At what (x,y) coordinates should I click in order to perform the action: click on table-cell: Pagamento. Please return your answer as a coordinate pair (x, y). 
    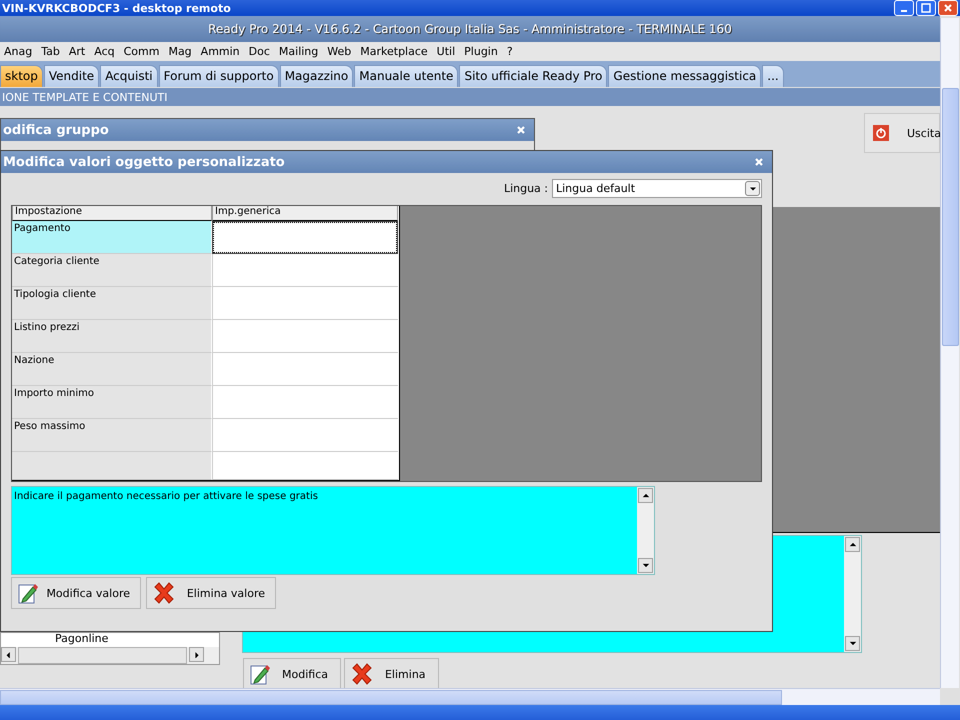
    Looking at the image, I should click on (112, 237).